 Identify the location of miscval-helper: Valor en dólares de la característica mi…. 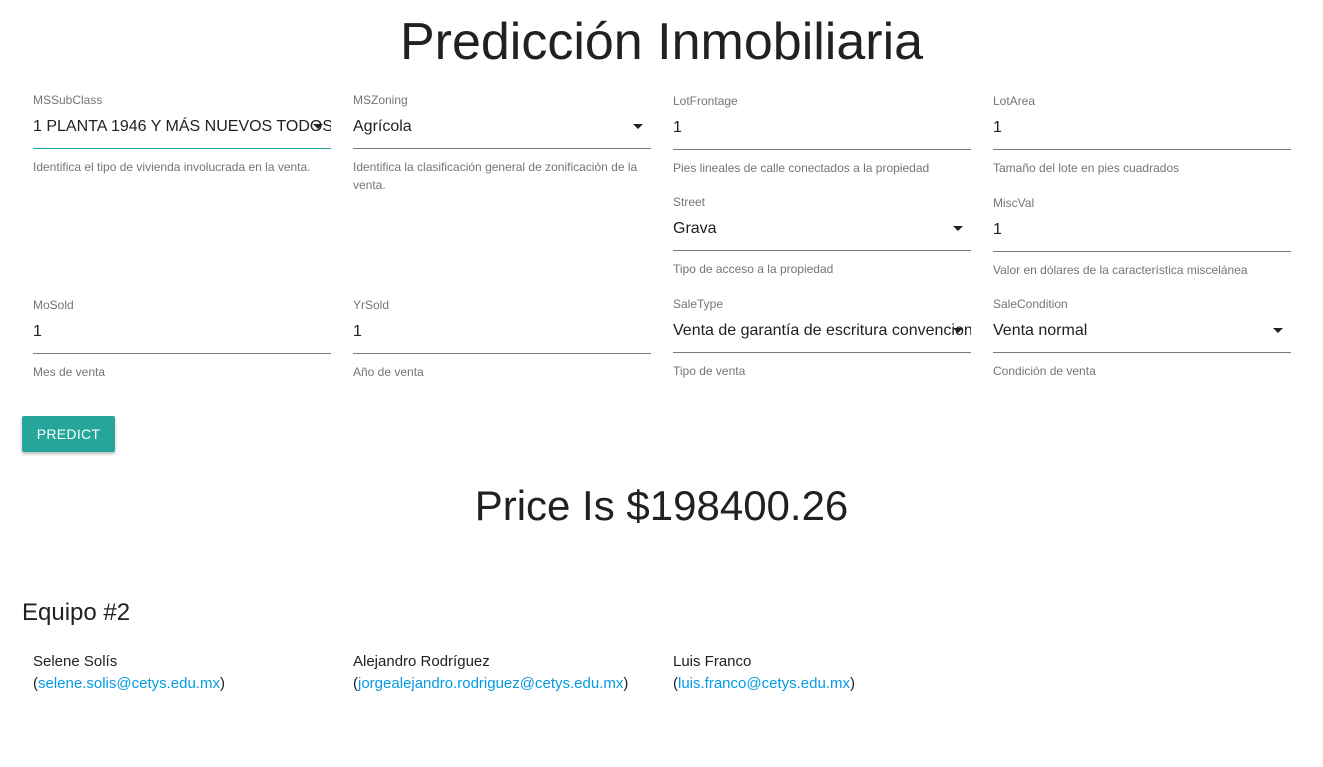
(1120, 270).